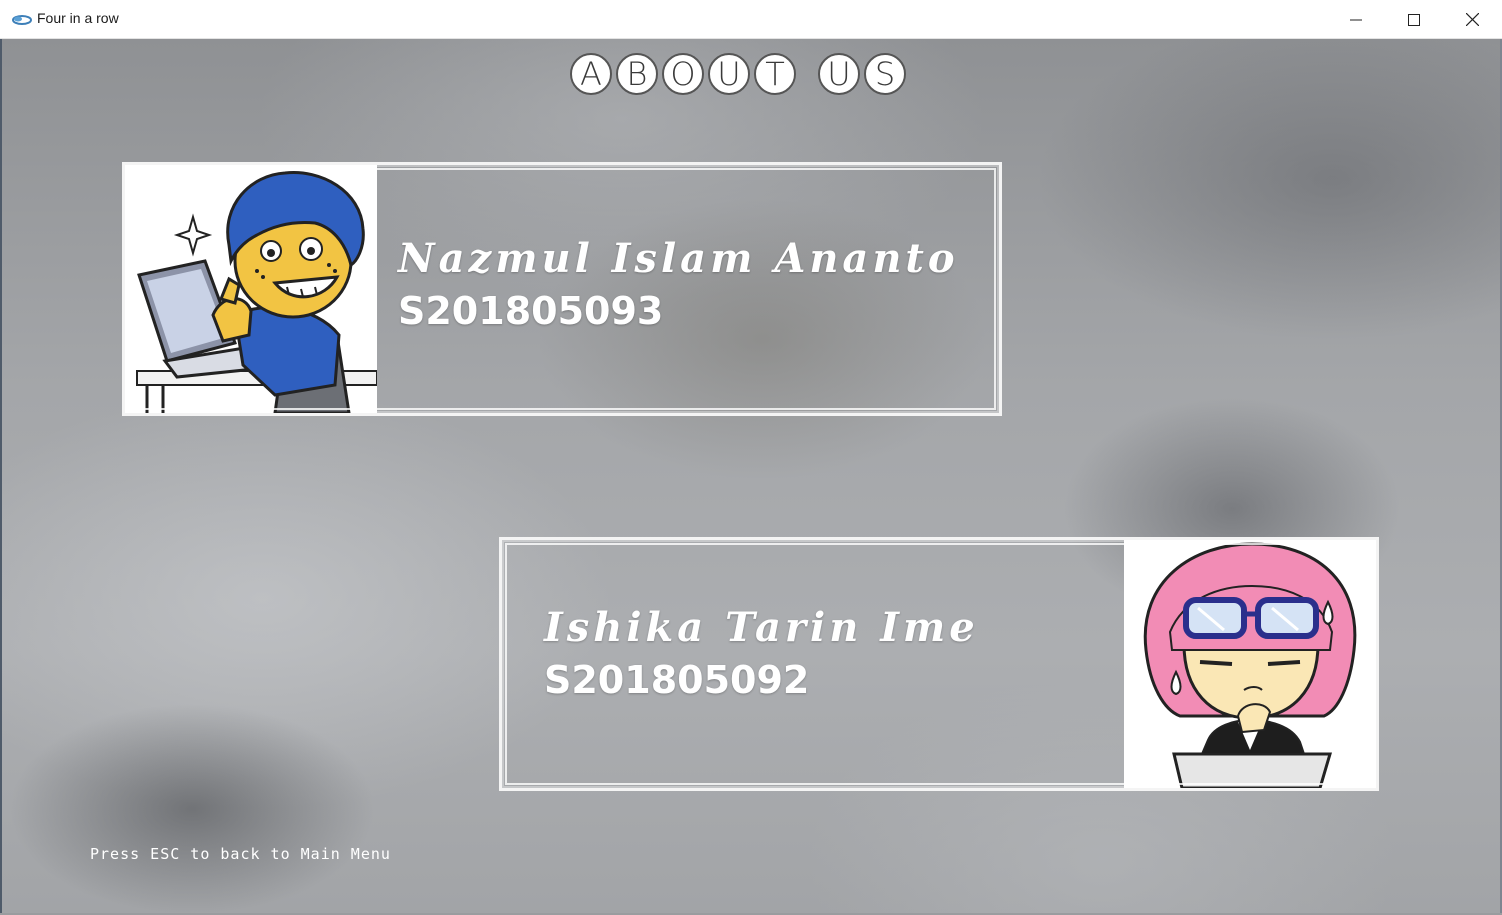  Describe the element at coordinates (761, 627) in the screenshot. I see `member-name: Ishika Tarin Ime` at that location.